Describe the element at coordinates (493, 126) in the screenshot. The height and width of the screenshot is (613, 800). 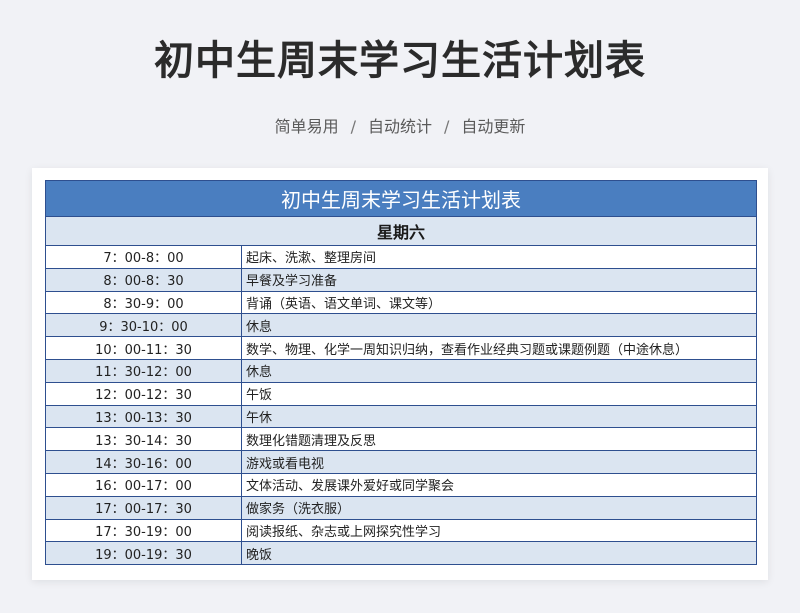
I see `subtitle-item: 自动更新` at that location.